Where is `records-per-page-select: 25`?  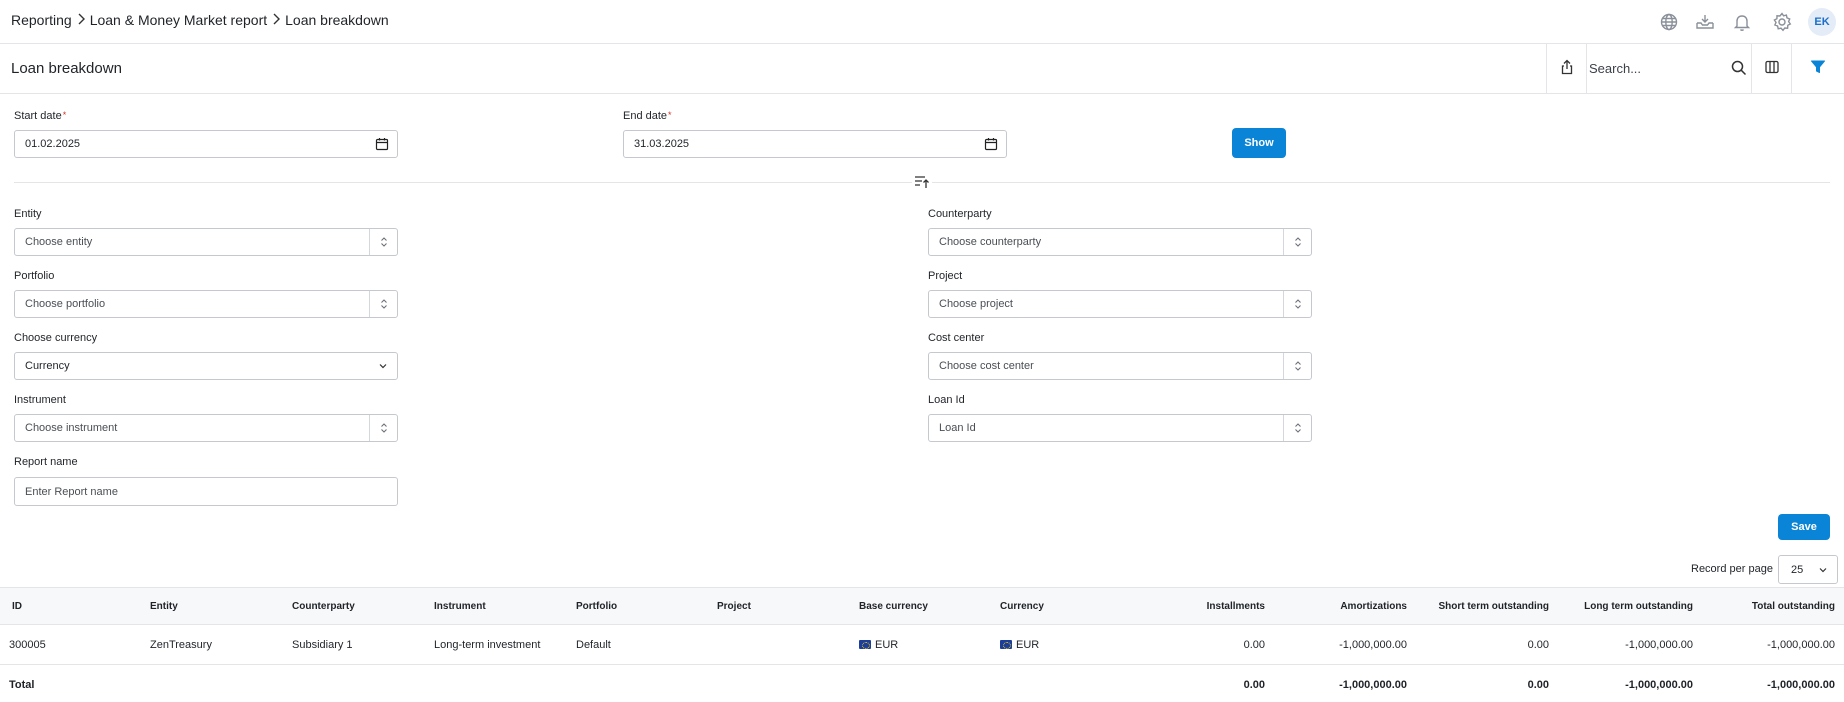
records-per-page-select: 25 is located at coordinates (1808, 569).